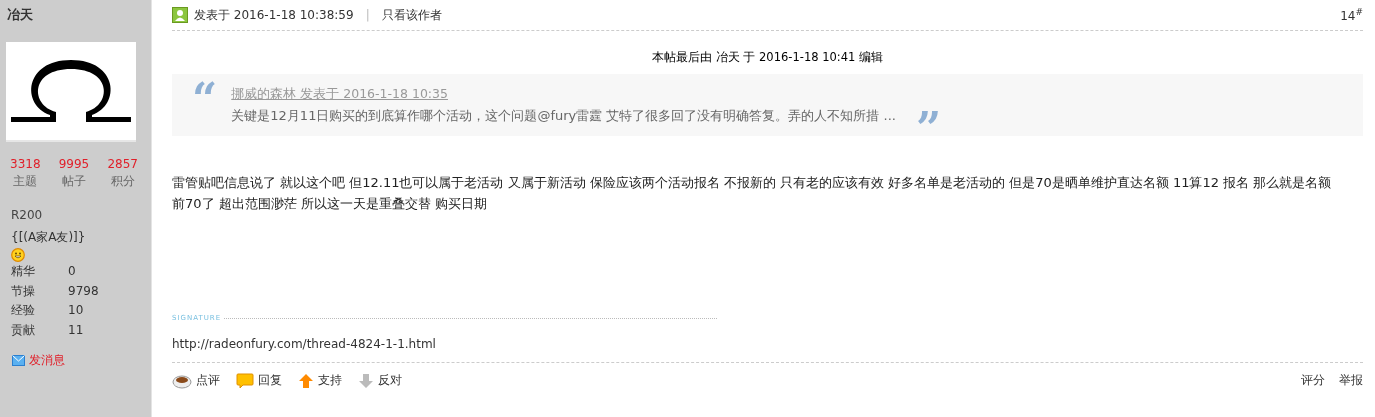 This screenshot has height=417, width=1375. What do you see at coordinates (1351, 15) in the screenshot?
I see `floor-number: 14$^{#}$` at bounding box center [1351, 15].